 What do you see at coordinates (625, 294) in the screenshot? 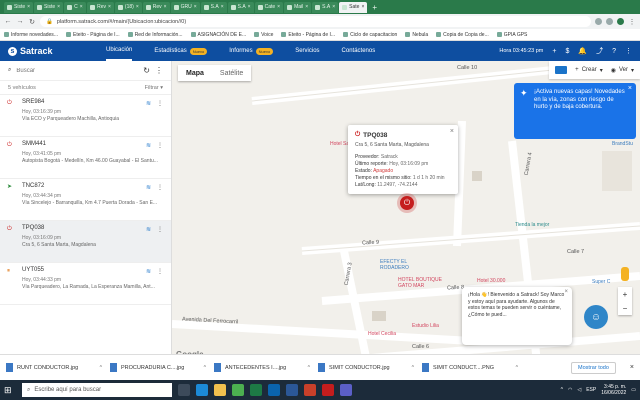
I see `zoom-in-button: +` at bounding box center [625, 294].